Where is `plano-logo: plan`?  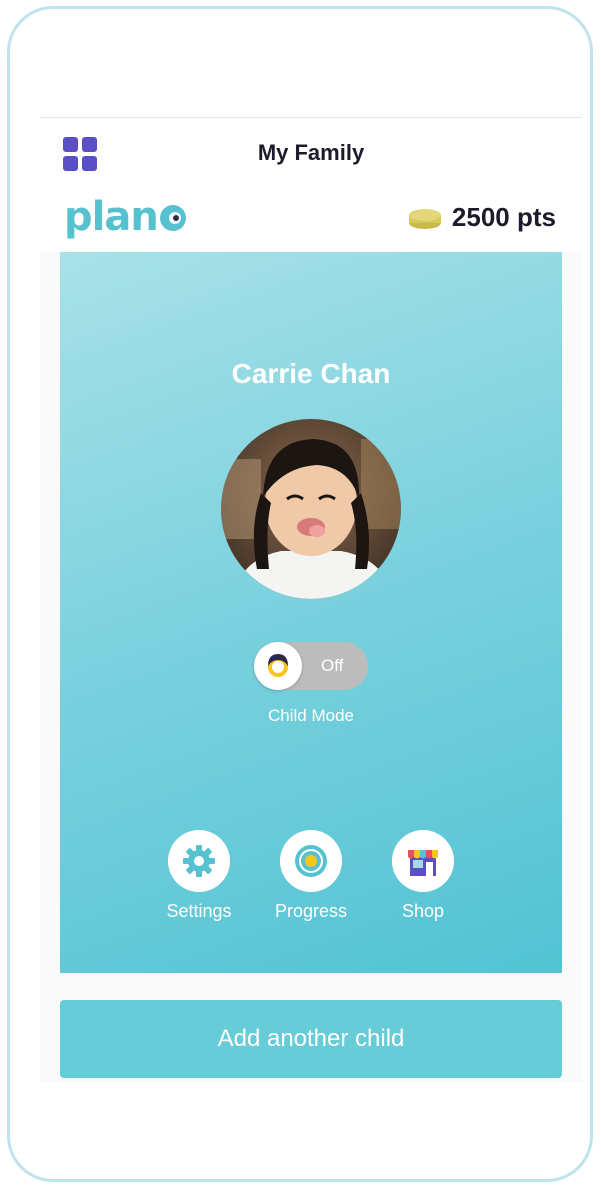 plano-logo: plan is located at coordinates (125, 217).